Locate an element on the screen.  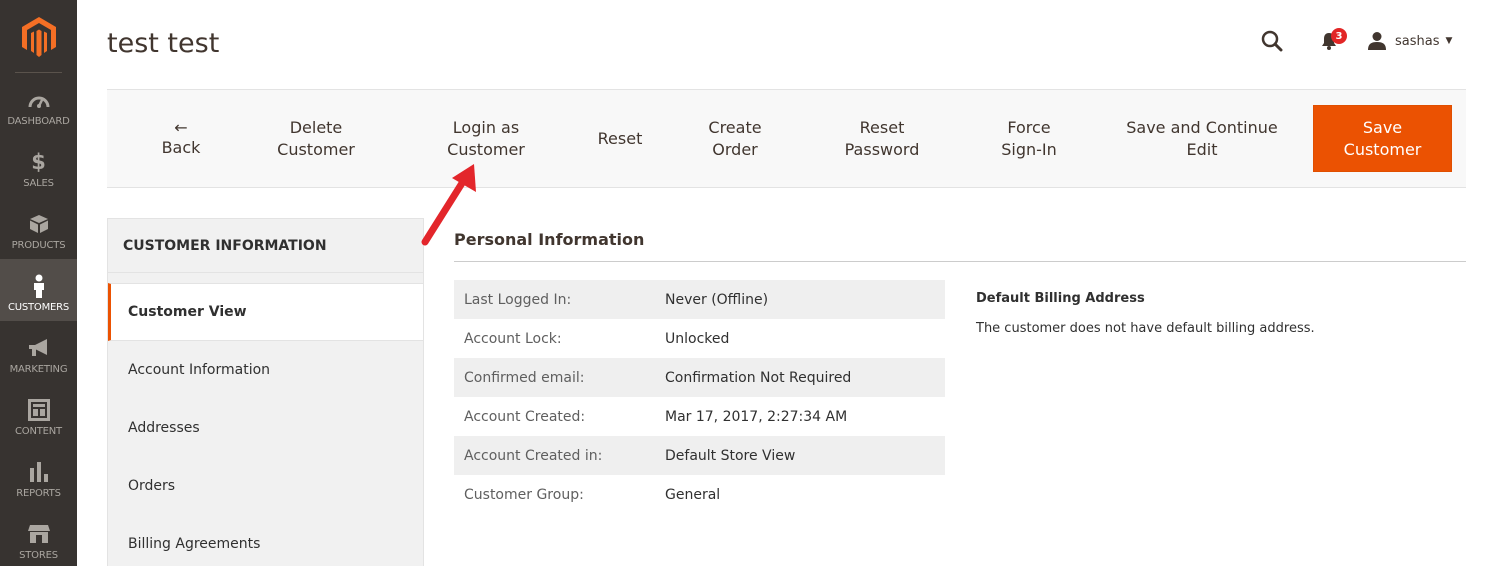
reset-password-label-line1: Reset is located at coordinates (882, 127).